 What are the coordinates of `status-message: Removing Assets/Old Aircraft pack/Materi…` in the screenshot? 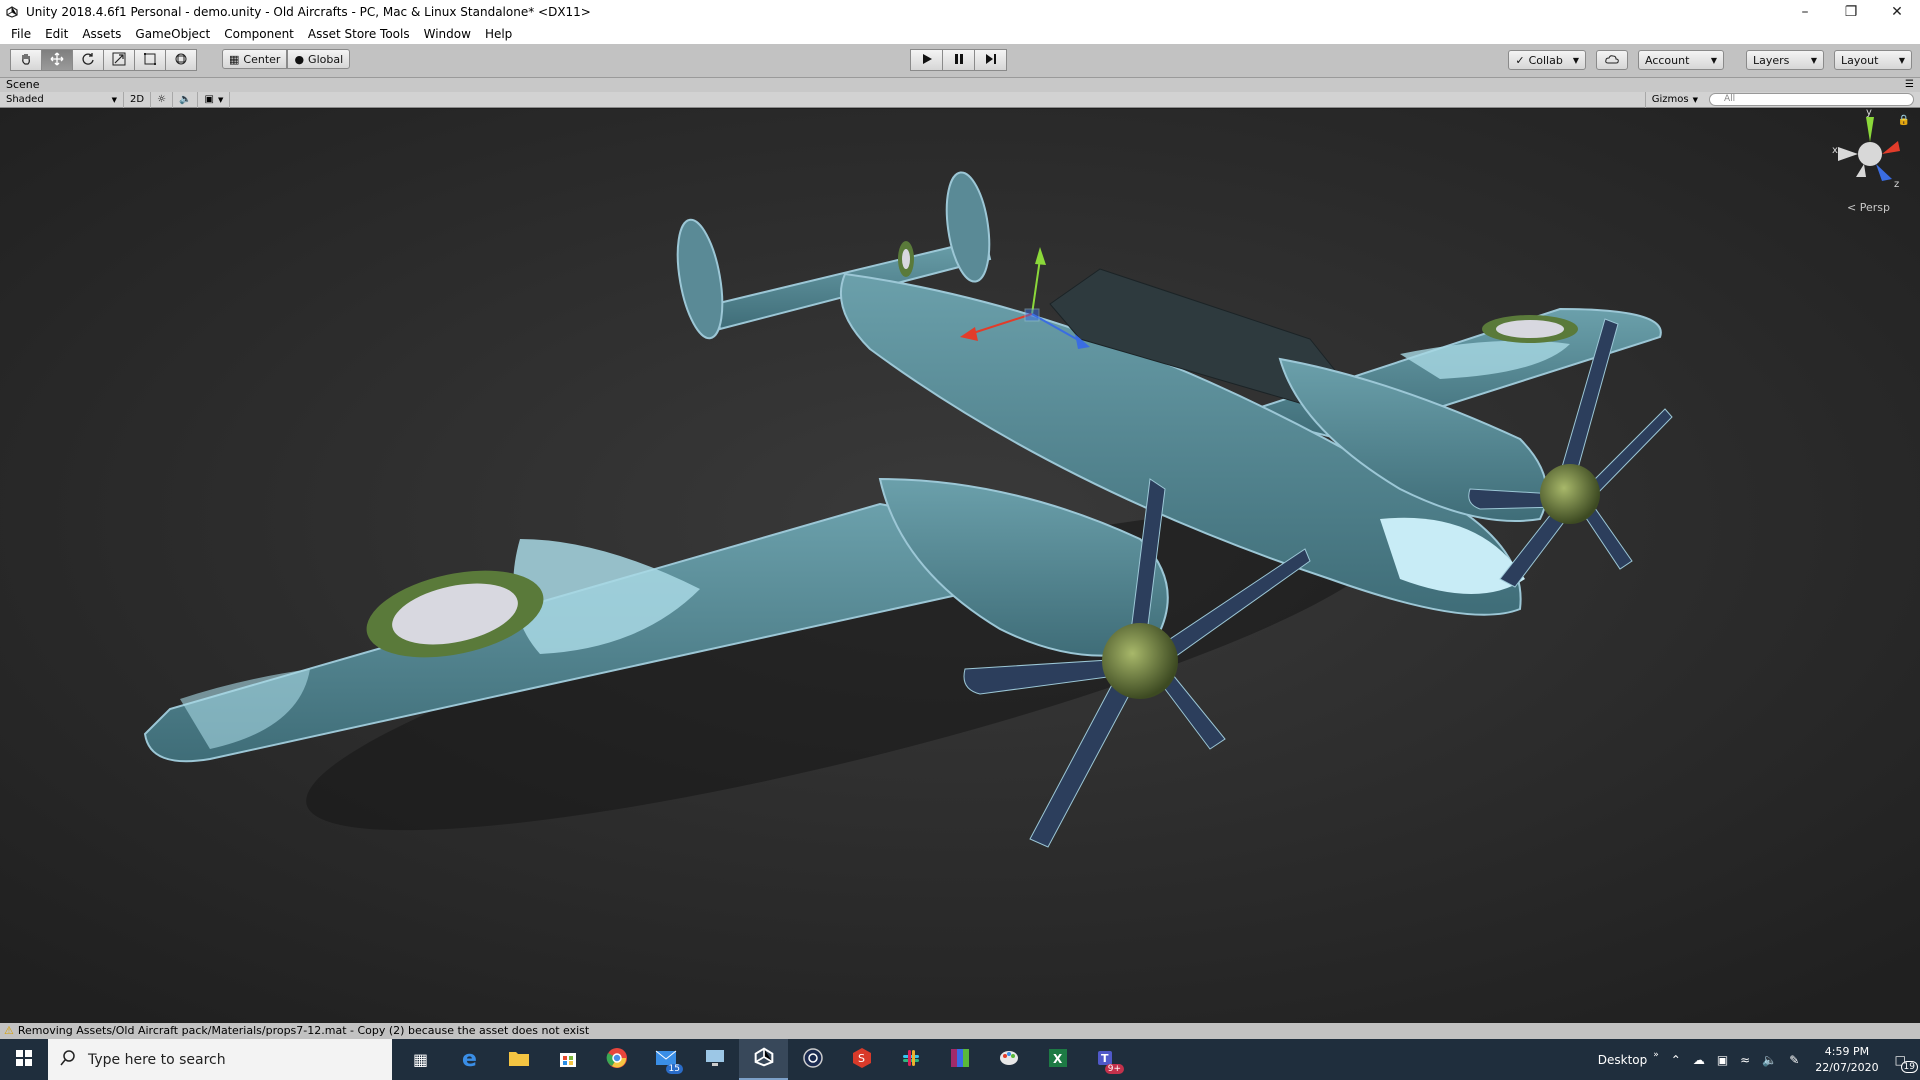 It's located at (303, 1030).